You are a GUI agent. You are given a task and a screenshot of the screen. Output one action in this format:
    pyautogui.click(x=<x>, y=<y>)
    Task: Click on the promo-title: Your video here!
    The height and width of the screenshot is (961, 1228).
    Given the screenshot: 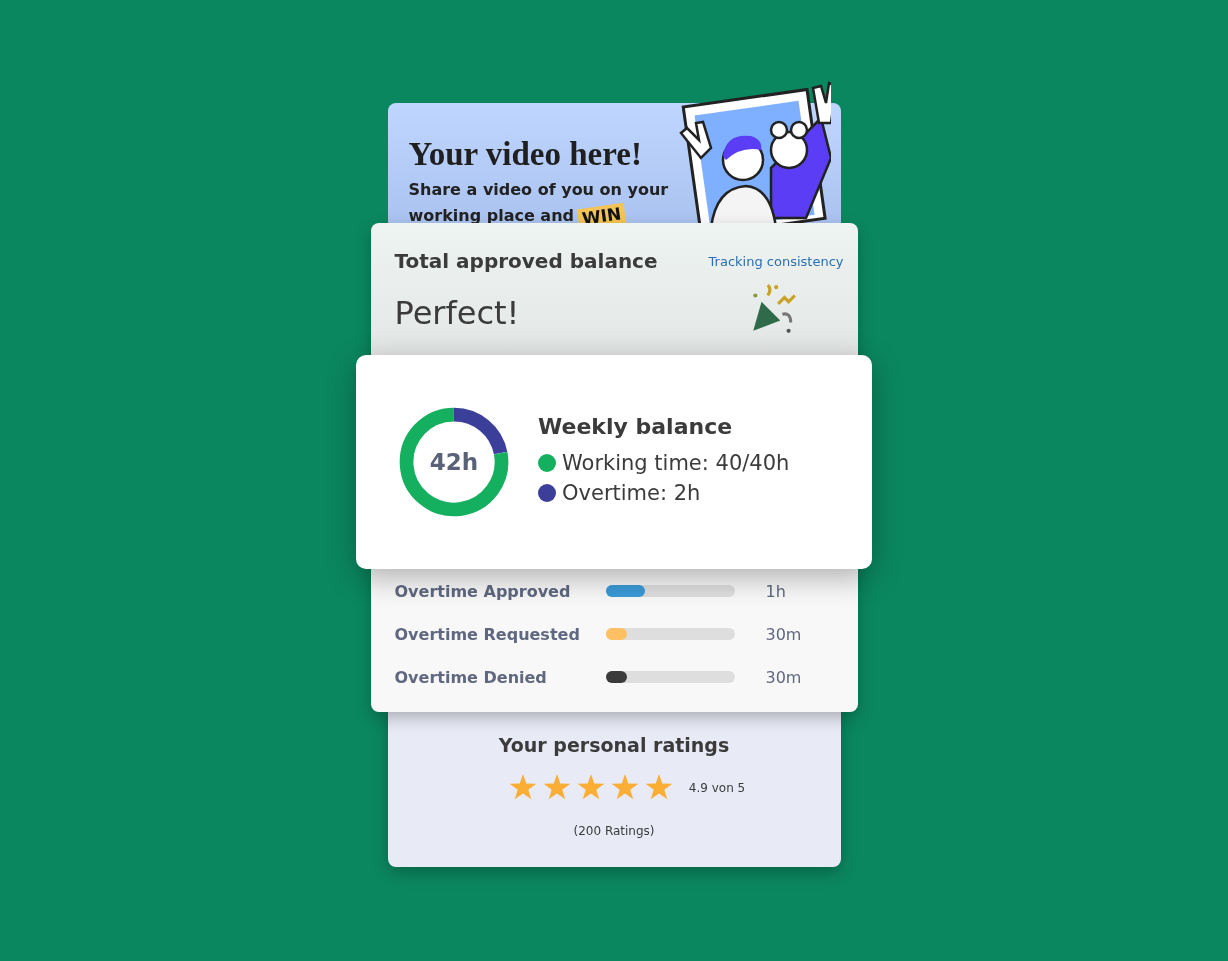 What is the action you would take?
    pyautogui.click(x=525, y=154)
    